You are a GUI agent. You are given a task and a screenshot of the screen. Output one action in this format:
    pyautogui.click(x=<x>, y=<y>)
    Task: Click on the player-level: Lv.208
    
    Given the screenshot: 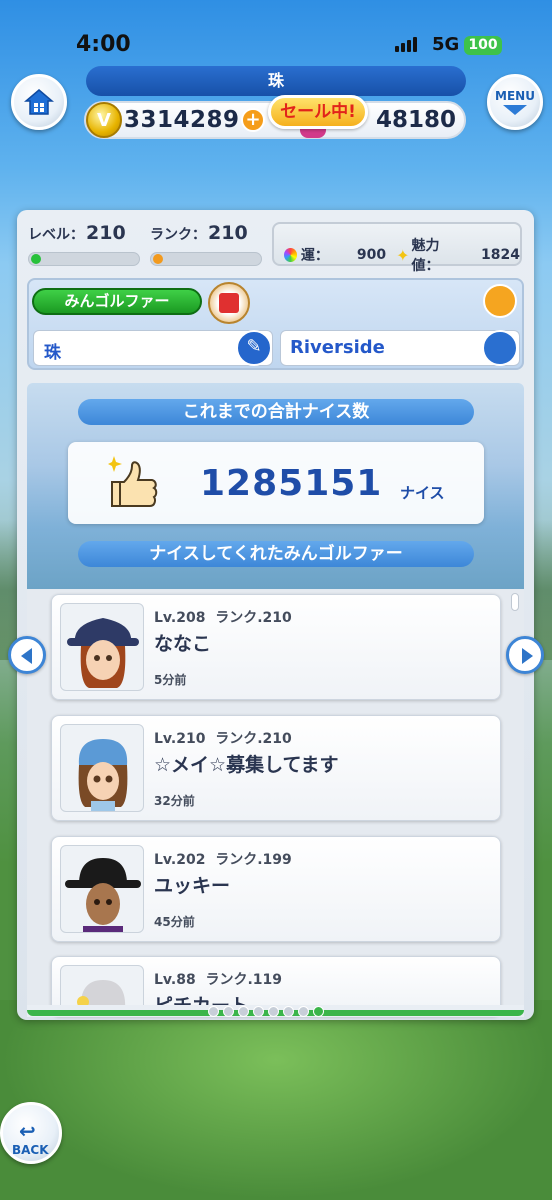 What is the action you would take?
    pyautogui.click(x=180, y=618)
    